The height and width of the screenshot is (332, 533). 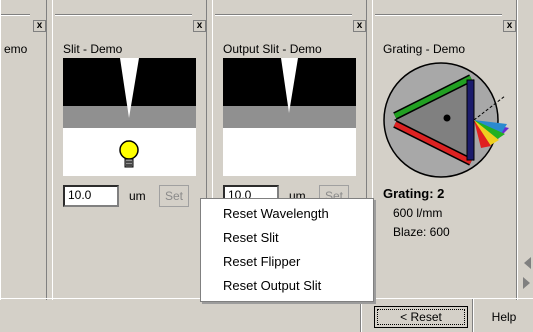 What do you see at coordinates (137, 196) in the screenshot?
I see `slit-unit-label: um` at bounding box center [137, 196].